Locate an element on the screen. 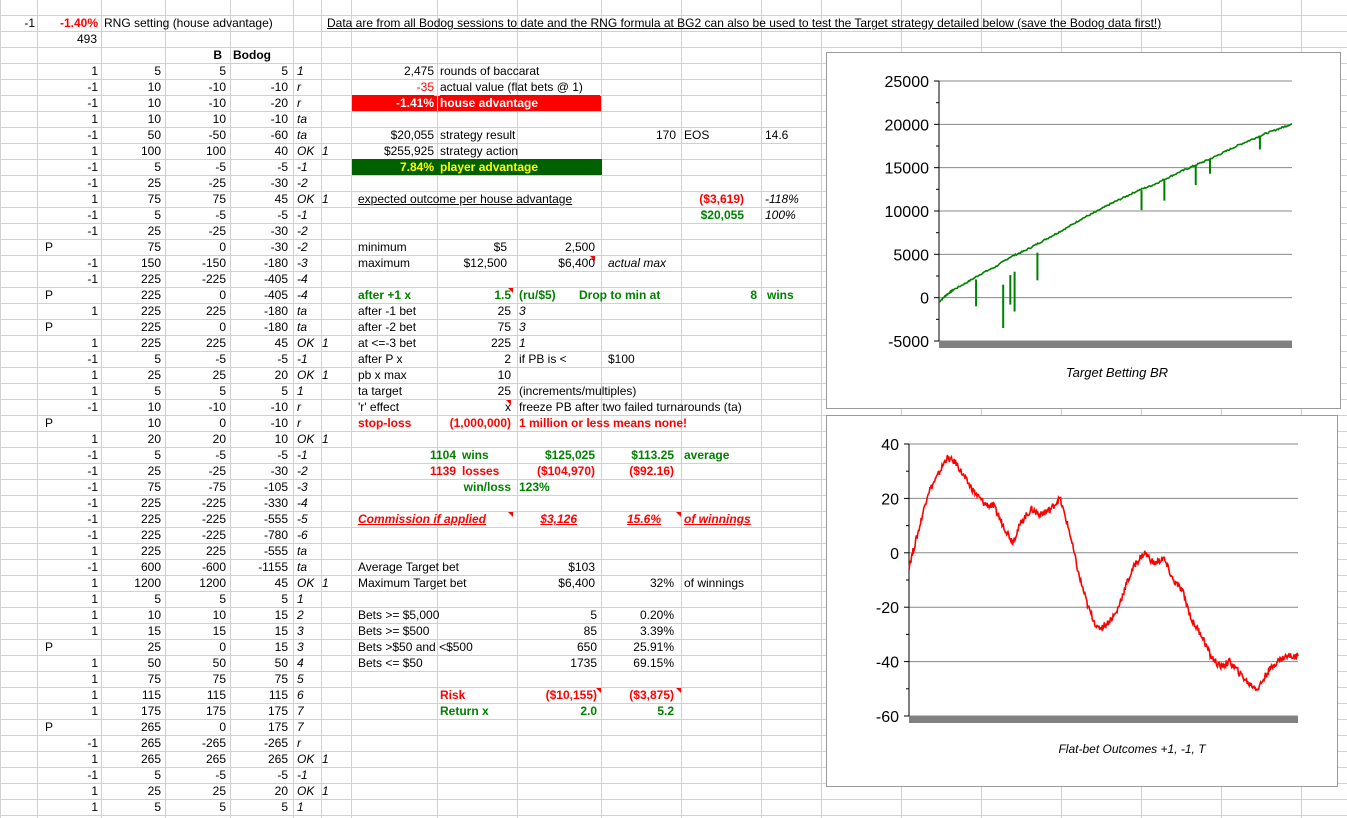  at-minus3-n: 1 is located at coordinates (529, 343).